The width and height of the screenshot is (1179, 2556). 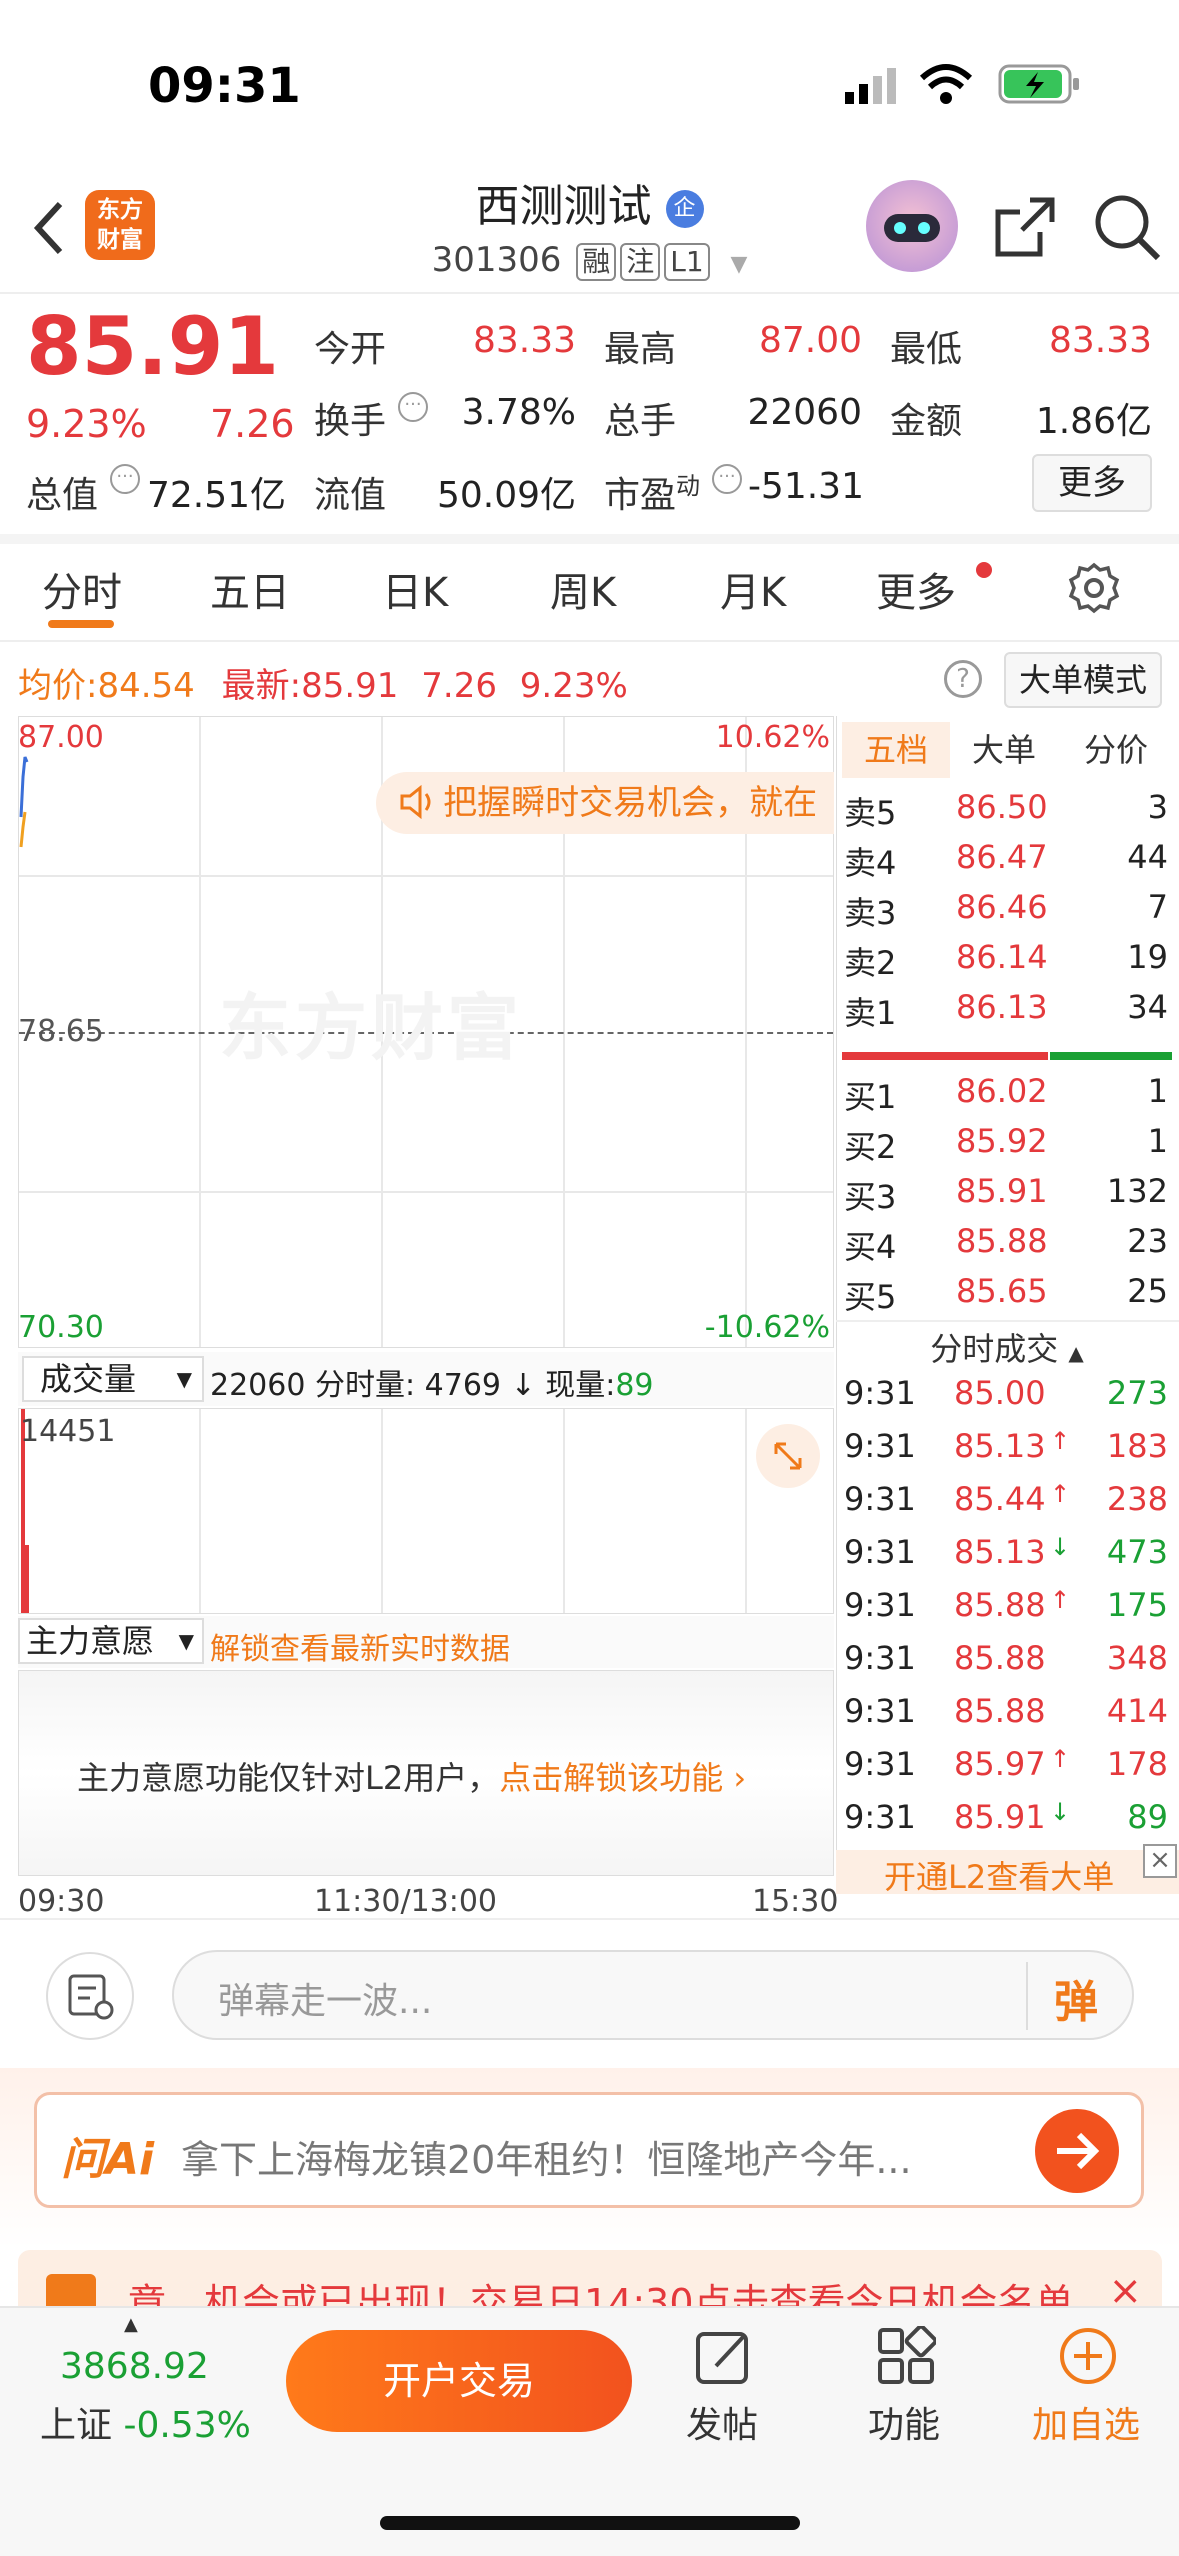 What do you see at coordinates (870, 913) in the screenshot?
I see `cell: 卖3` at bounding box center [870, 913].